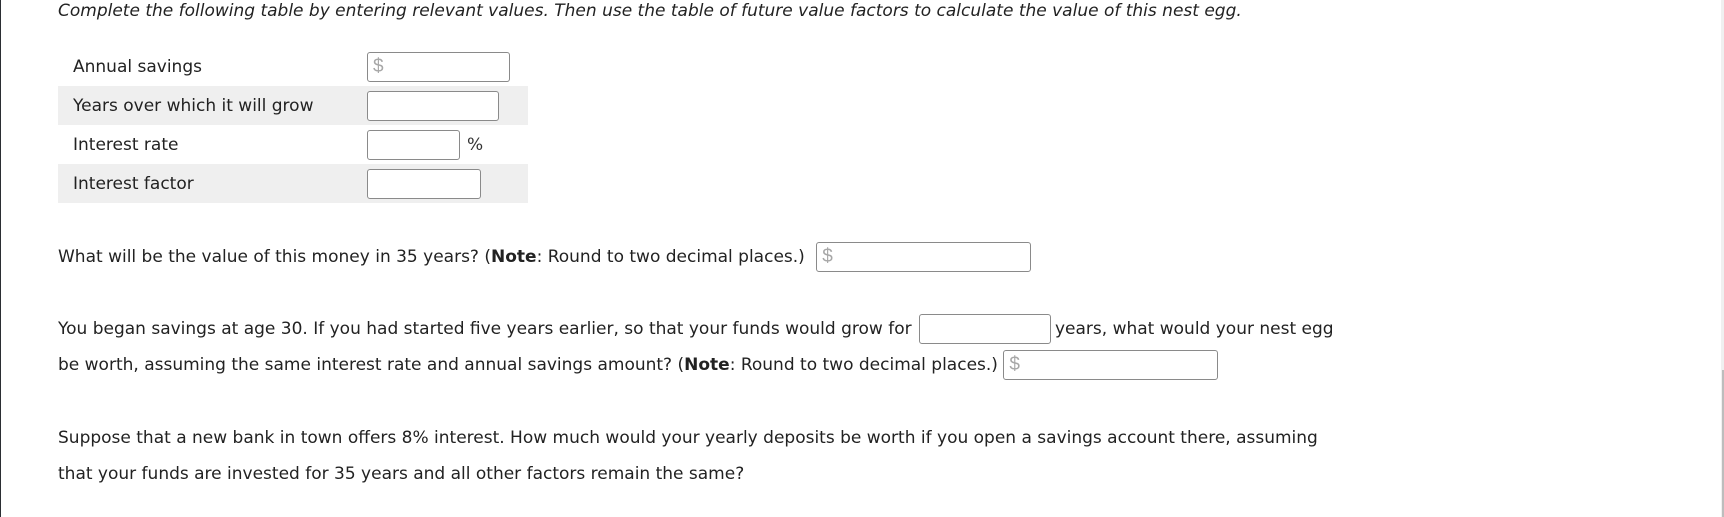 This screenshot has height=517, width=1724. What do you see at coordinates (293, 66) in the screenshot?
I see `table-row-annual-savings: Annual savings $` at bounding box center [293, 66].